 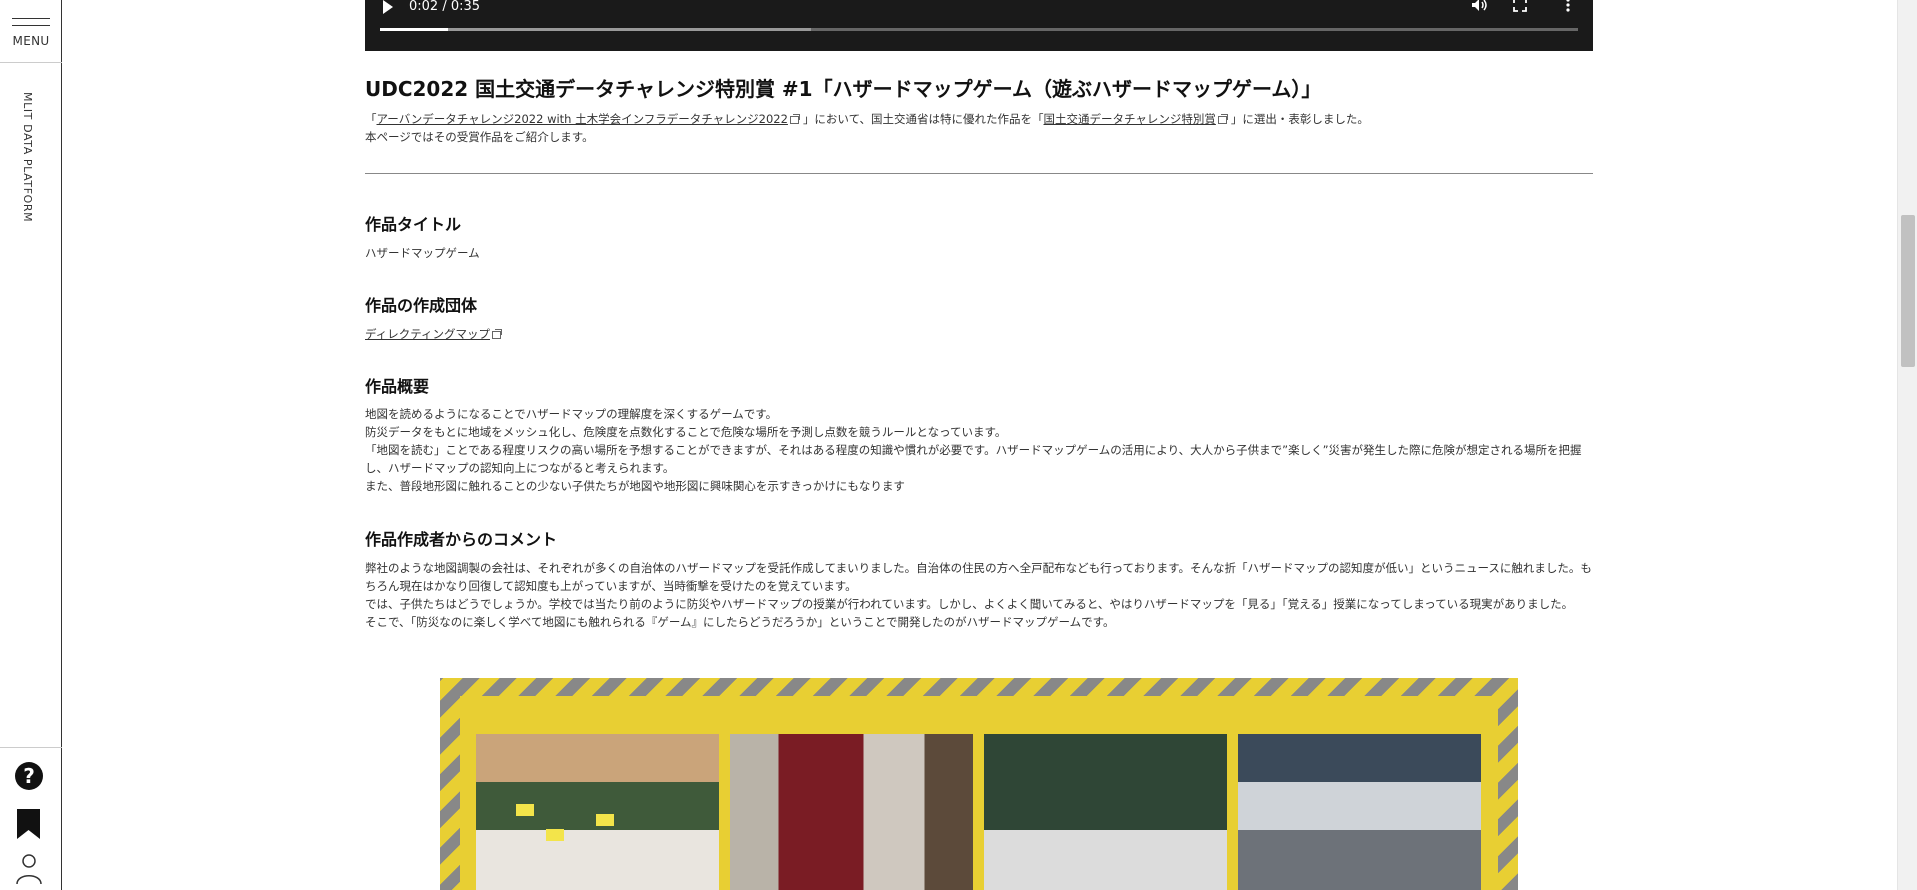 What do you see at coordinates (979, 25) in the screenshot?
I see `video-player-controls: 0:02 / 0:35` at bounding box center [979, 25].